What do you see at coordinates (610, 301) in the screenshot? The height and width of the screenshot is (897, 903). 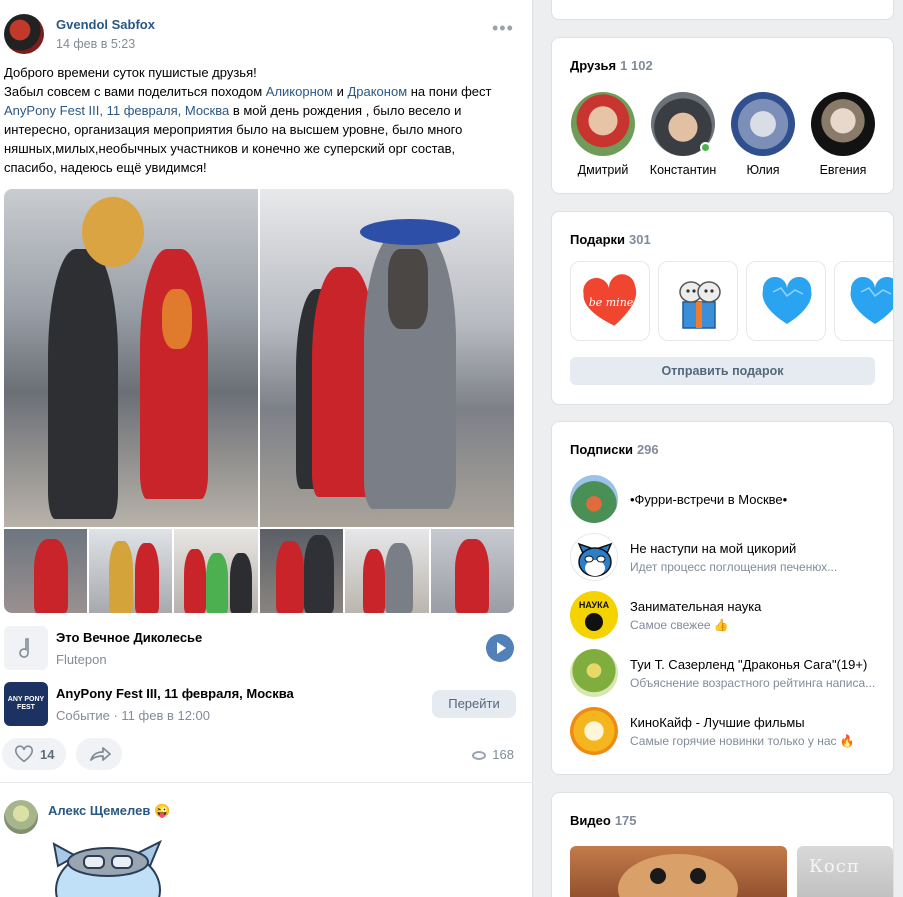 I see `heart-be-mine-icon: be mine` at bounding box center [610, 301].